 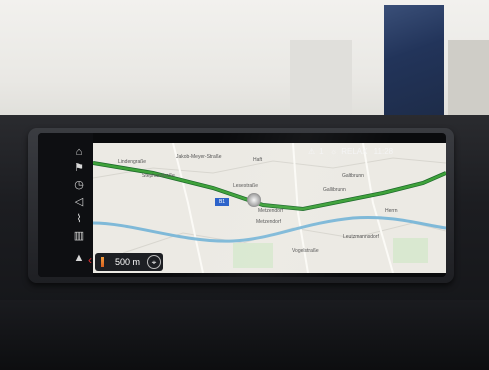 I want to click on place-label: Lindengraße, so click(x=132, y=162).